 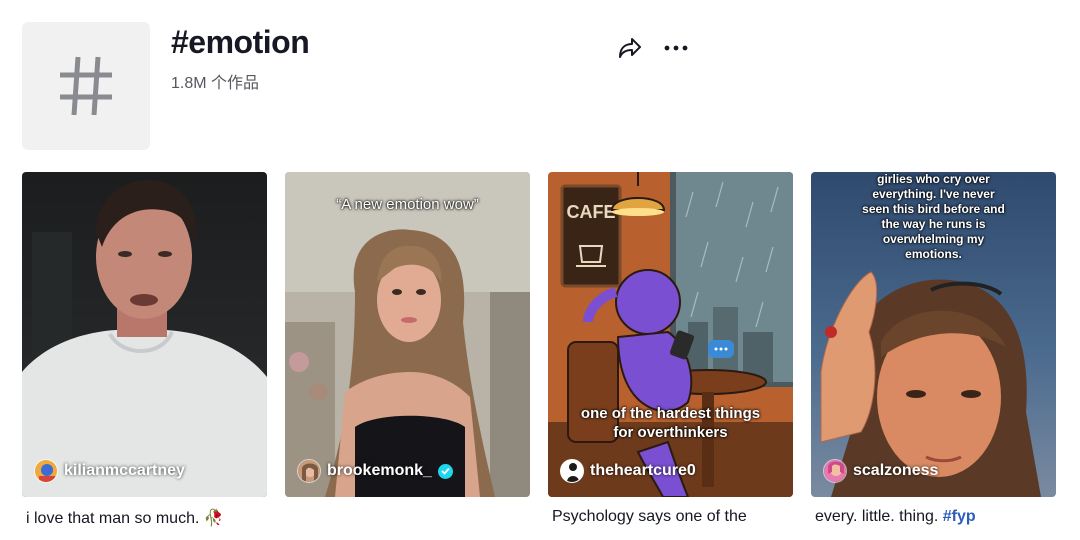 What do you see at coordinates (670, 413) in the screenshot?
I see `overlay-line: one of the hardest things` at bounding box center [670, 413].